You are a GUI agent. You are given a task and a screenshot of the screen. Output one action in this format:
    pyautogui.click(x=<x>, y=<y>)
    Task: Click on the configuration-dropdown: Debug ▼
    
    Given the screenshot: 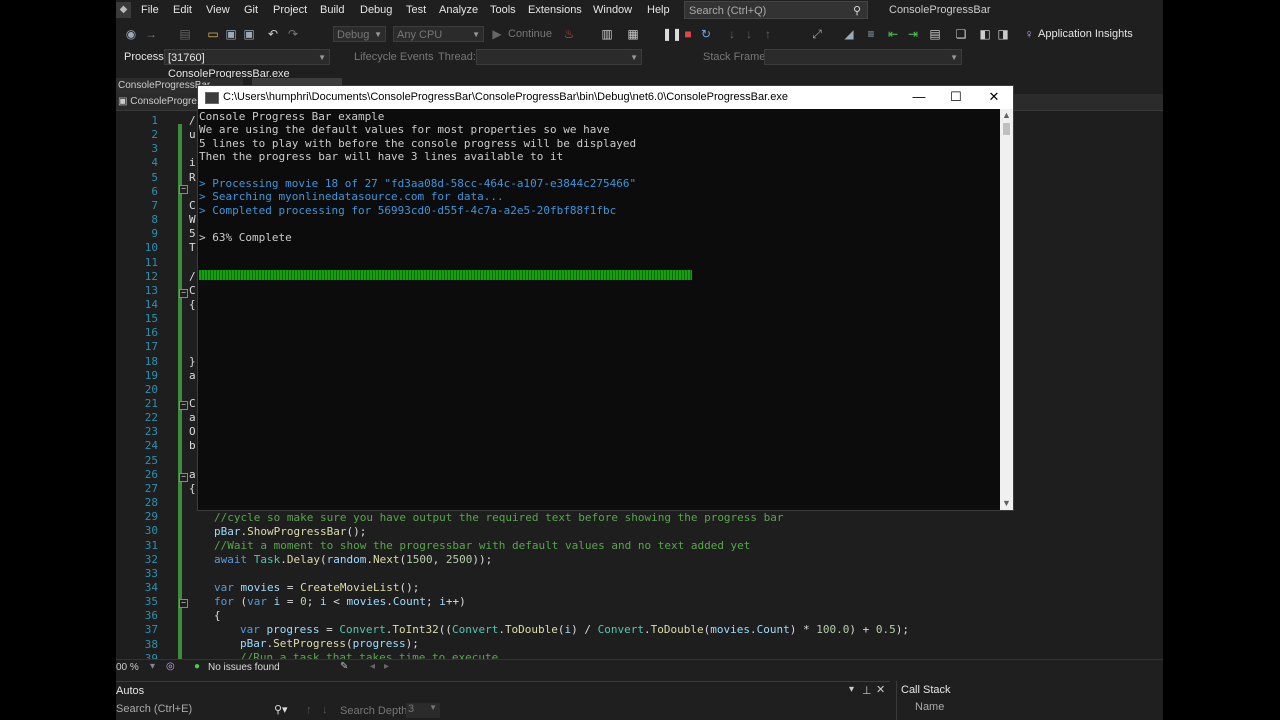 What is the action you would take?
    pyautogui.click(x=359, y=34)
    